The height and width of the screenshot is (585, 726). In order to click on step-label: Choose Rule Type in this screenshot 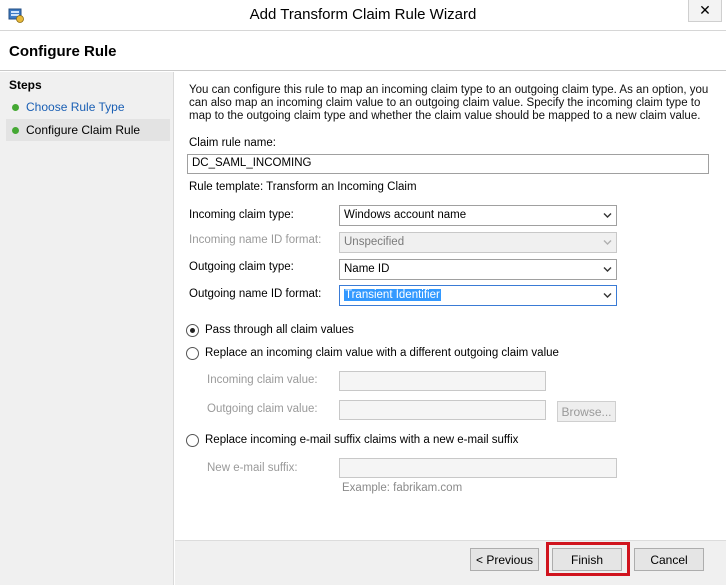, I will do `click(75, 107)`.